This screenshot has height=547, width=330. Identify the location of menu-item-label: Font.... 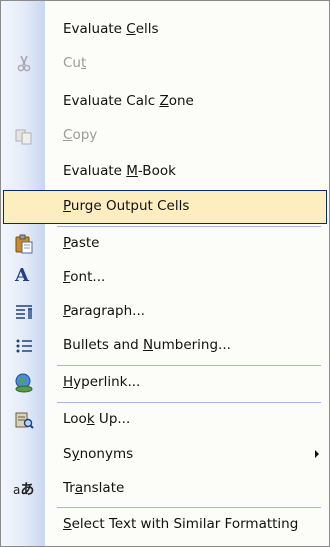
(84, 277).